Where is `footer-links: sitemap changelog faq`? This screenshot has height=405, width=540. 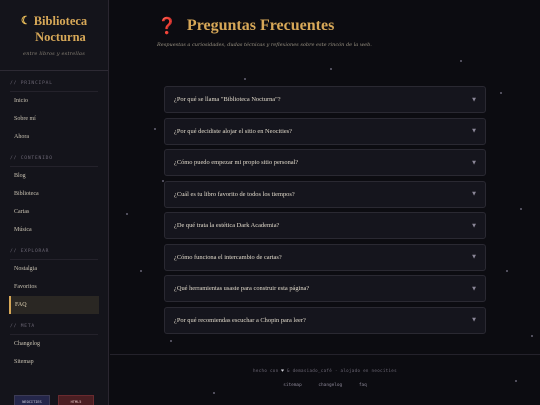 footer-links: sitemap changelog faq is located at coordinates (325, 385).